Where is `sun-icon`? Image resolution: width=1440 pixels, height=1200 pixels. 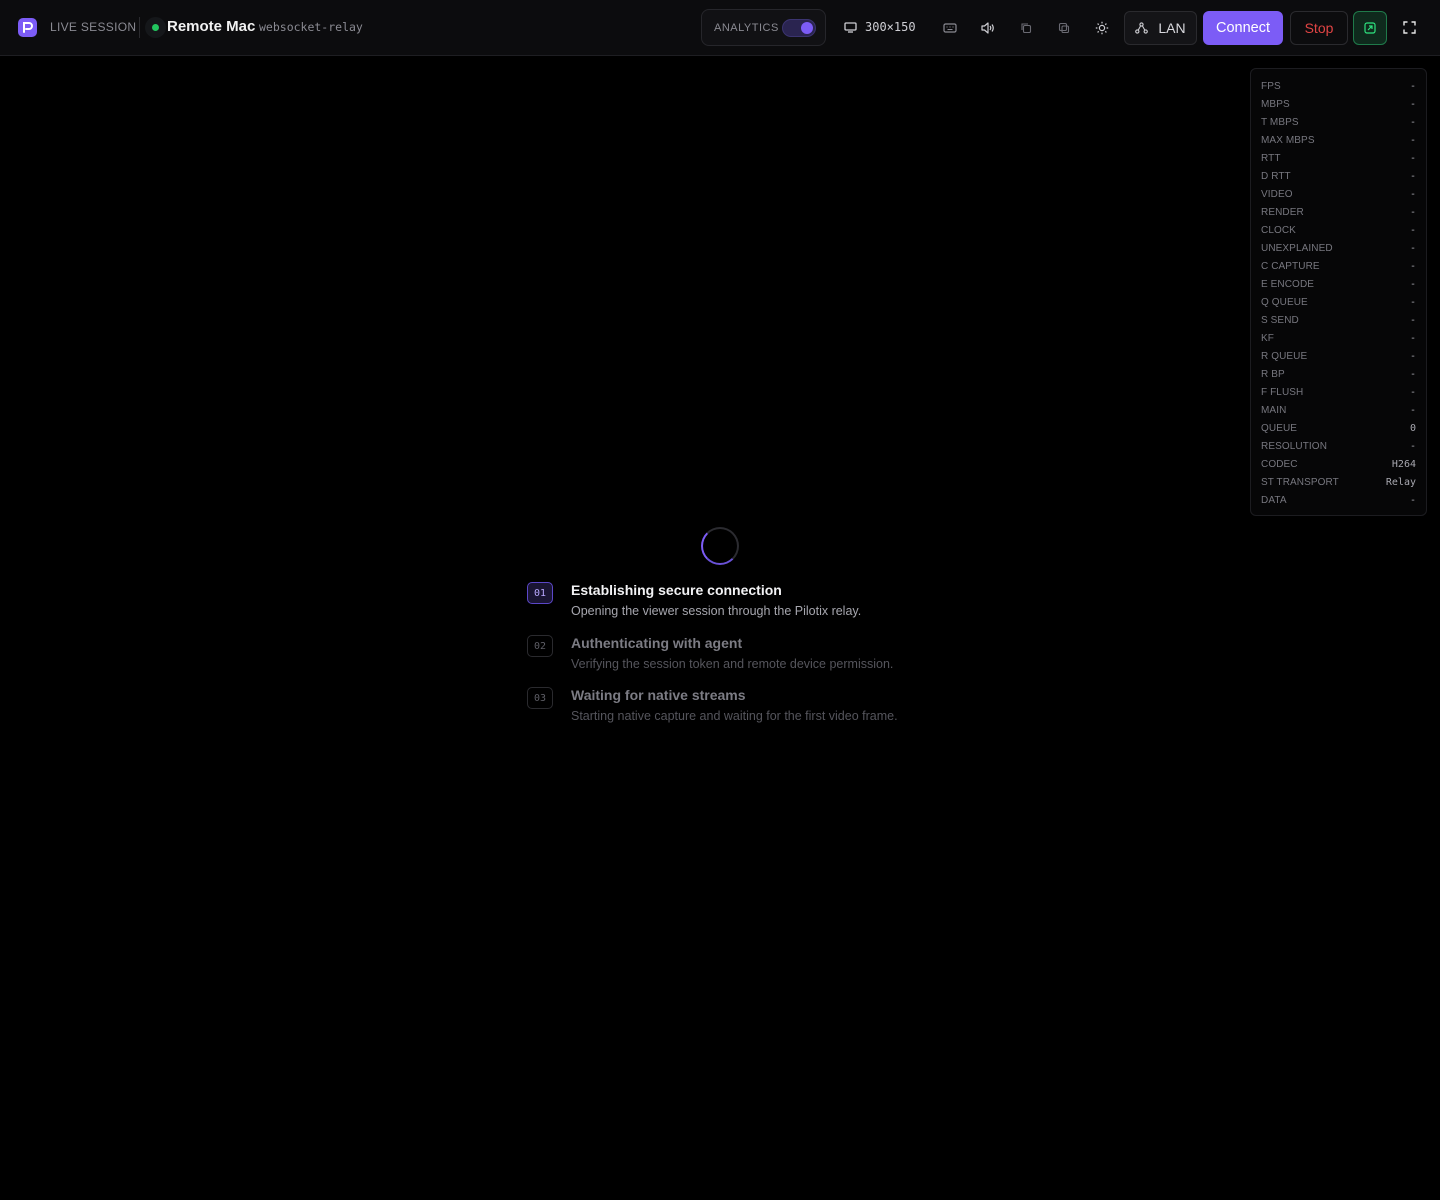
sun-icon is located at coordinates (1102, 28).